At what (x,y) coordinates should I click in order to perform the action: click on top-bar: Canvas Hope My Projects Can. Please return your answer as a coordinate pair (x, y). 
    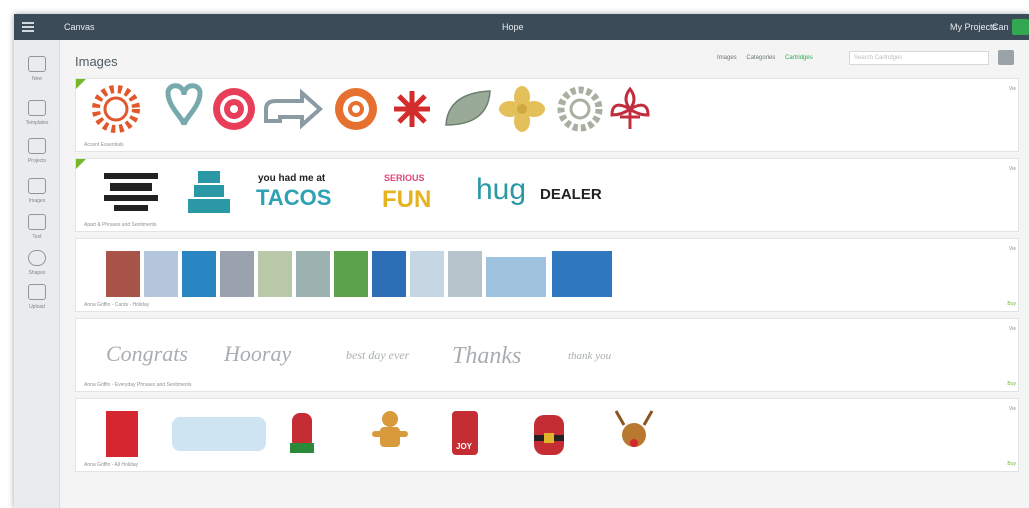
    Looking at the image, I should click on (521, 27).